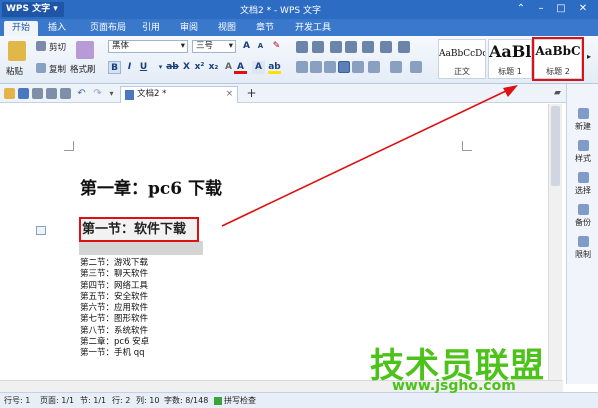 This screenshot has width=598, height=408. I want to click on status-section: 节: 1/1, so click(93, 400).